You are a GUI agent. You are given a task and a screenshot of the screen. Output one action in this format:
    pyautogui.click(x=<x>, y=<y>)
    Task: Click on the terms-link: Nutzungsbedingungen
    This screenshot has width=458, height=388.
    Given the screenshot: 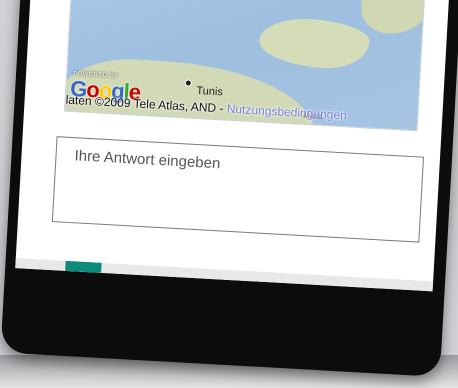 What is the action you would take?
    pyautogui.click(x=286, y=112)
    